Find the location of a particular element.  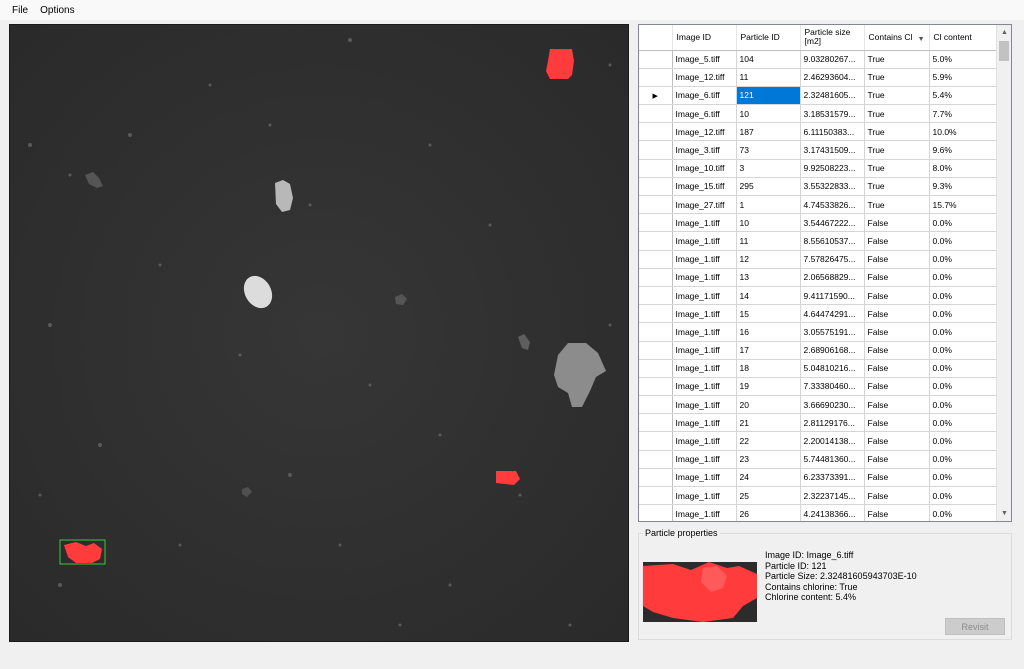

cell-particle-id: 3 is located at coordinates (768, 168).